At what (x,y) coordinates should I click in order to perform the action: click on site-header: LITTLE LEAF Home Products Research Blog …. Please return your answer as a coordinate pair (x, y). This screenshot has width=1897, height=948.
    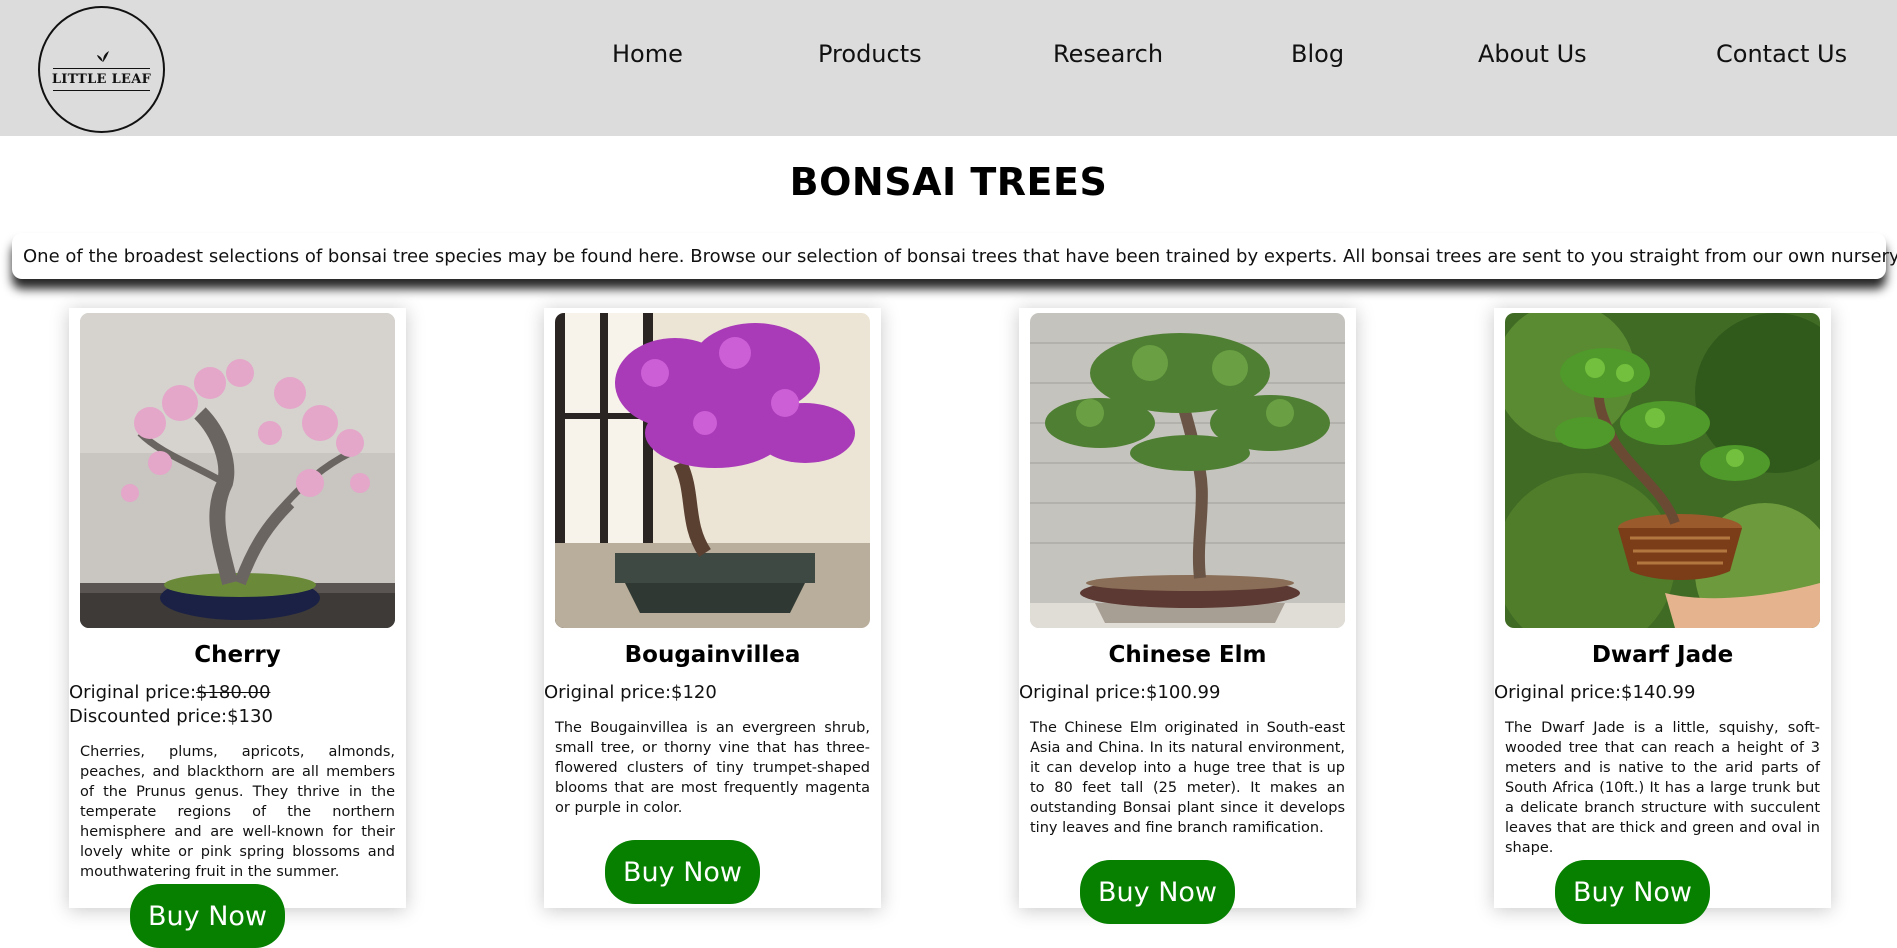
    Looking at the image, I should click on (948, 68).